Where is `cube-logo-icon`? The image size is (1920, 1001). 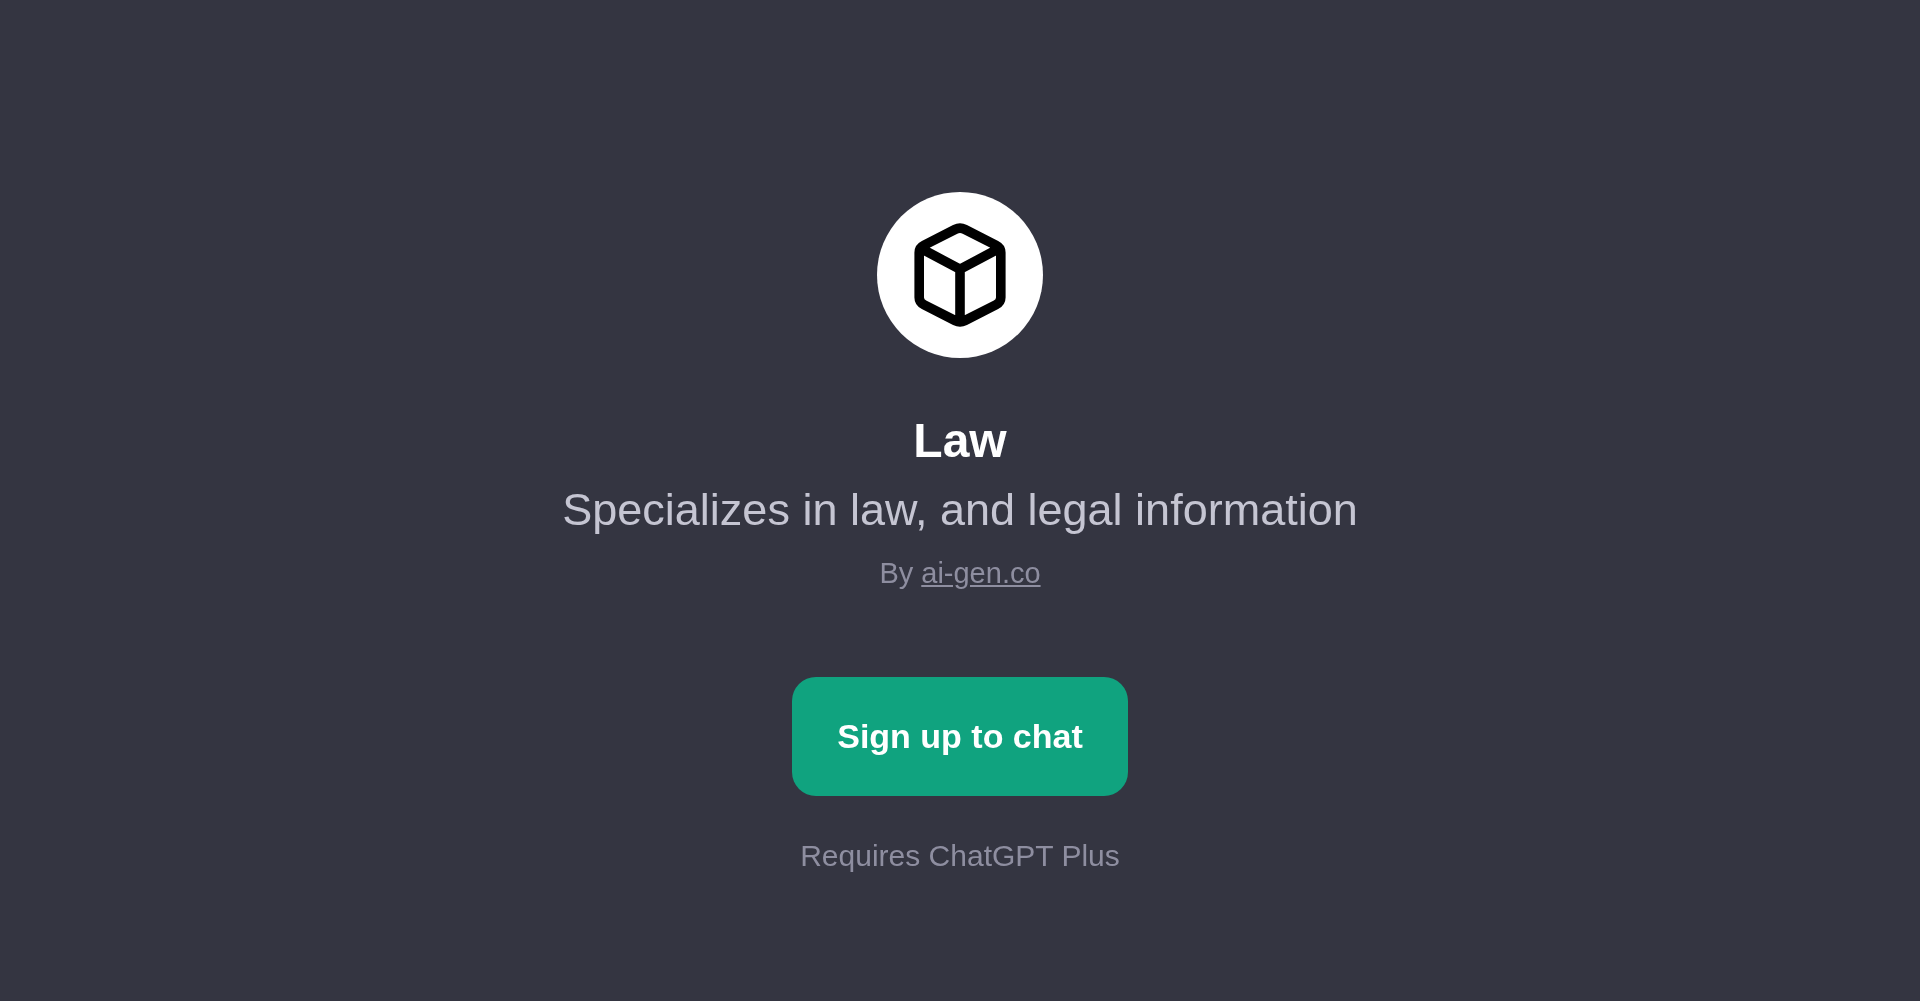 cube-logo-icon is located at coordinates (960, 275).